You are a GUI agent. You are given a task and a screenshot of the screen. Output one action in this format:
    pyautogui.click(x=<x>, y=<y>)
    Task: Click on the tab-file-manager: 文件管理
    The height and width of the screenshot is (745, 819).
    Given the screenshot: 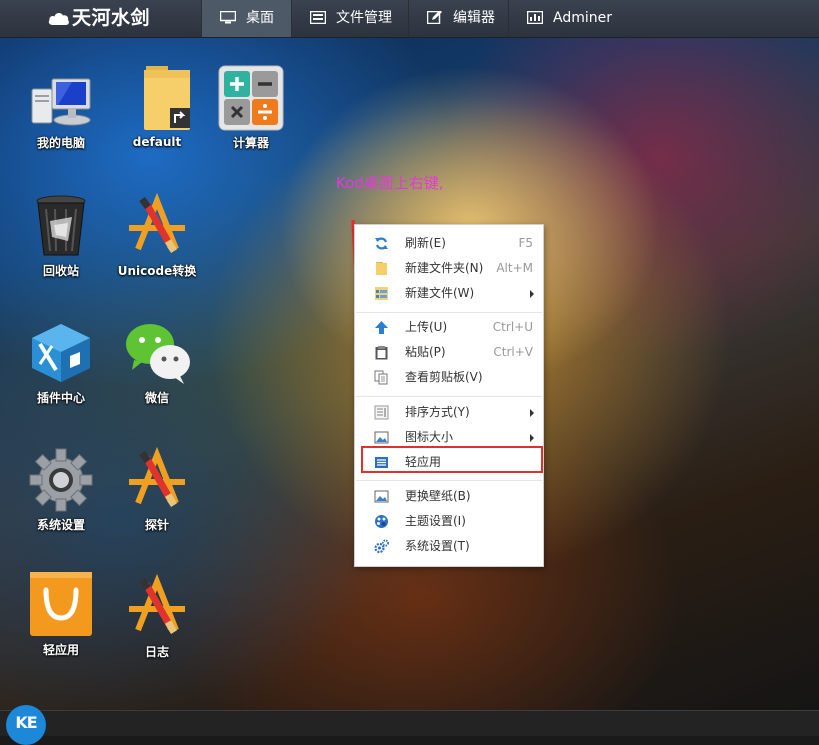 What is the action you would take?
    pyautogui.click(x=349, y=18)
    